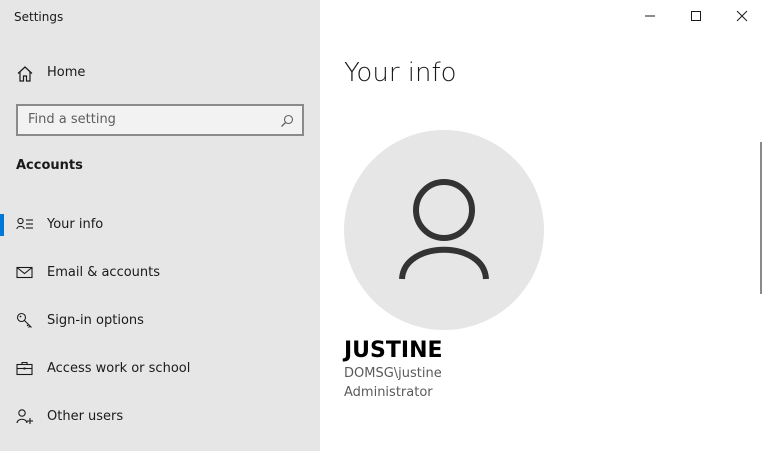  I want to click on key-icon, so click(25, 321).